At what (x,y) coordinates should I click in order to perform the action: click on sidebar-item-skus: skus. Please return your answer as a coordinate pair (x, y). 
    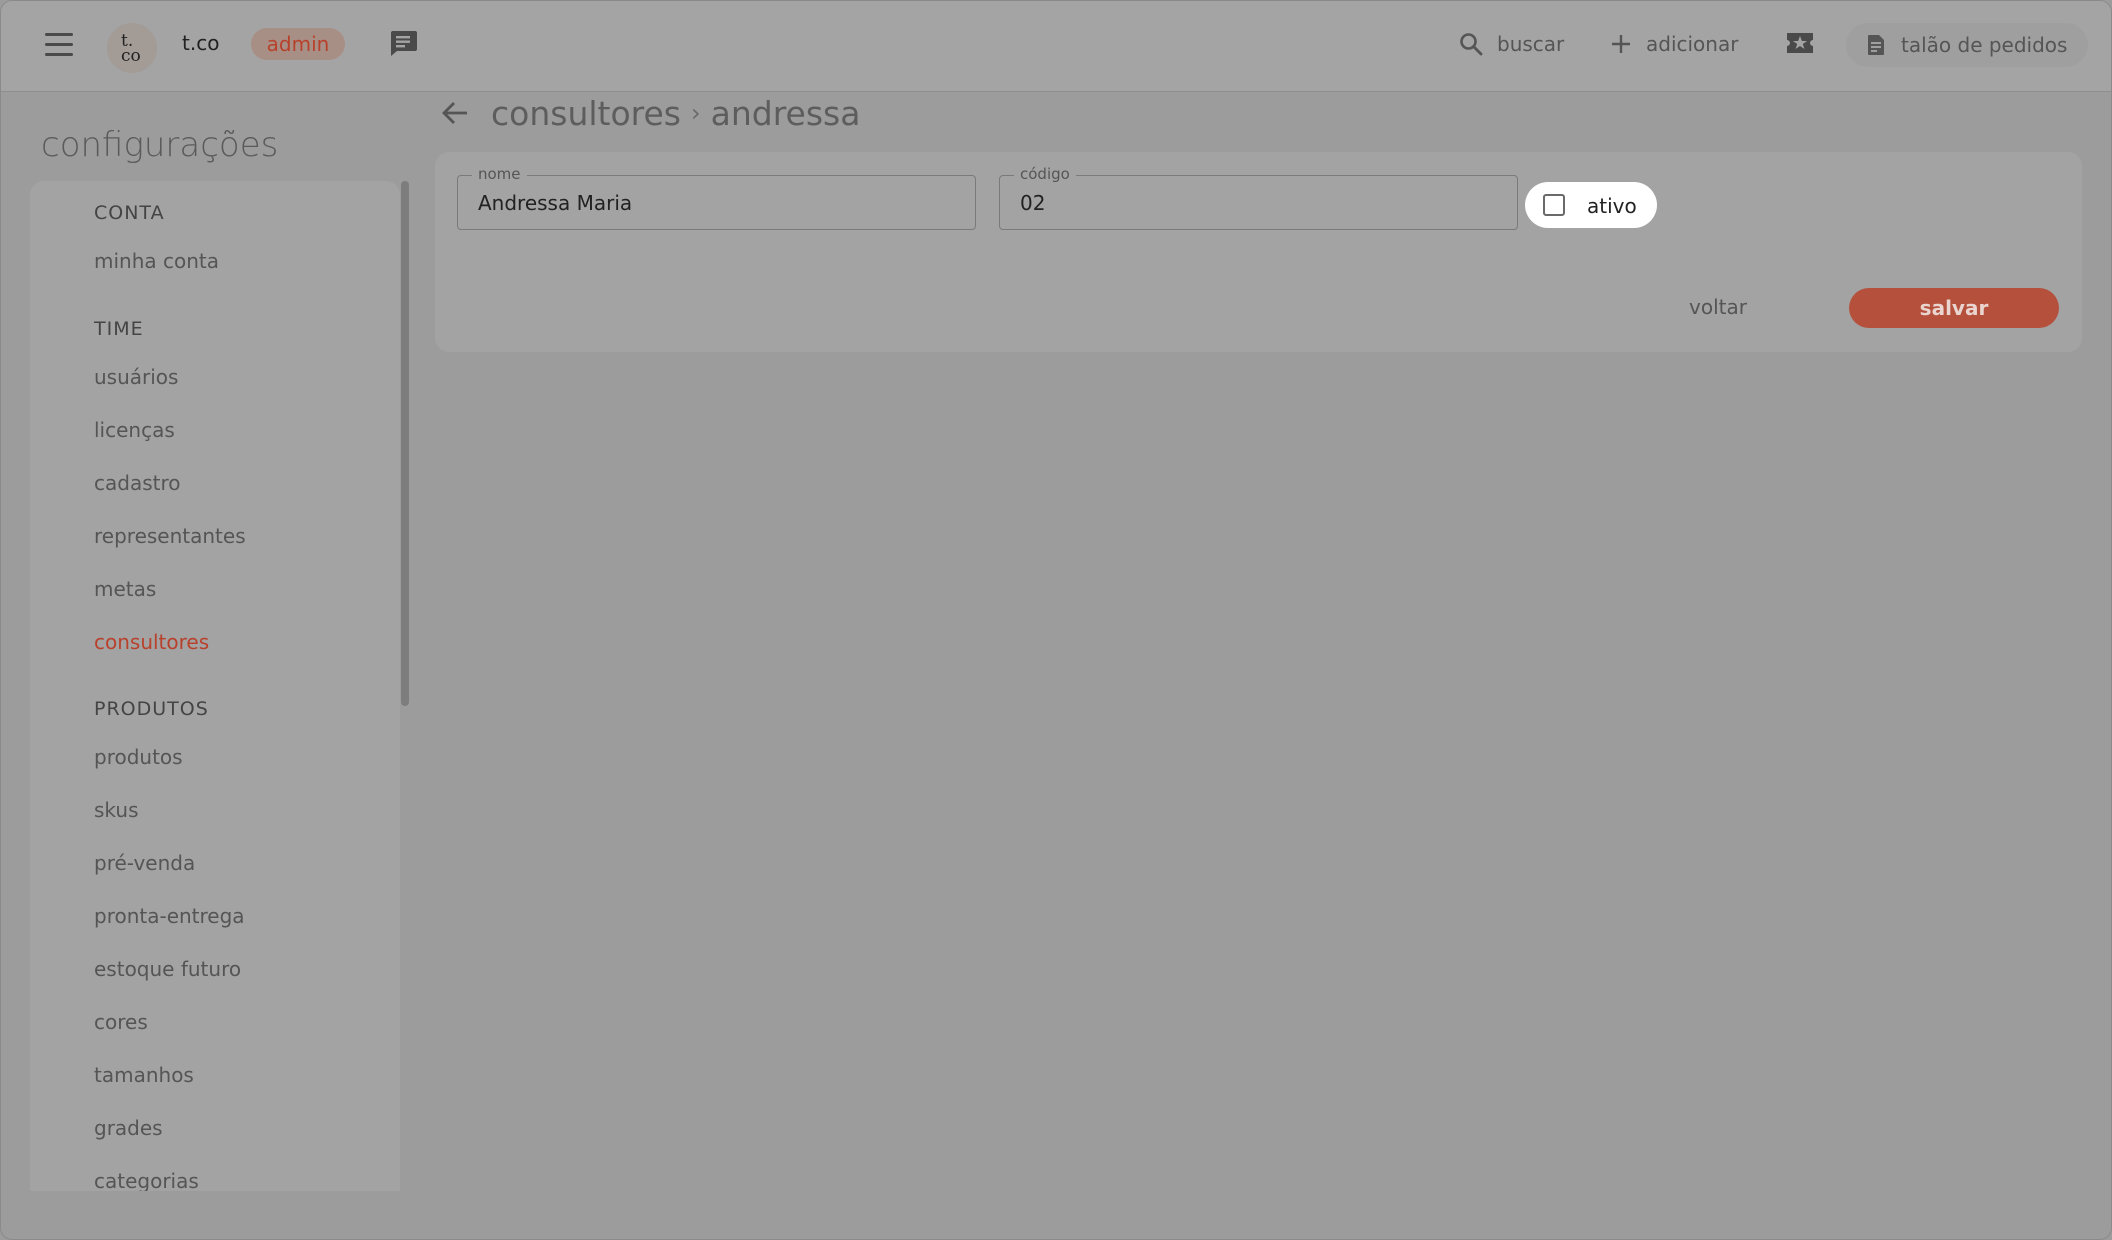
    Looking at the image, I should click on (116, 810).